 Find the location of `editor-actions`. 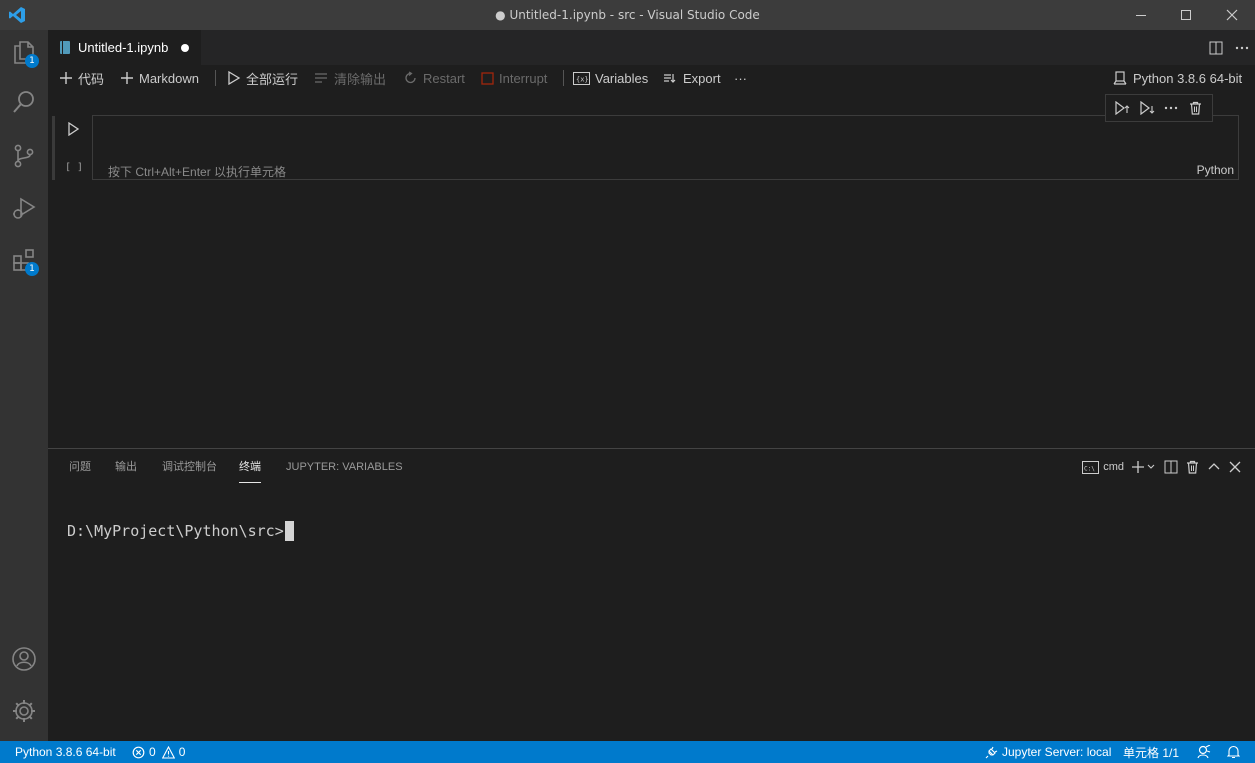

editor-actions is located at coordinates (1229, 47).